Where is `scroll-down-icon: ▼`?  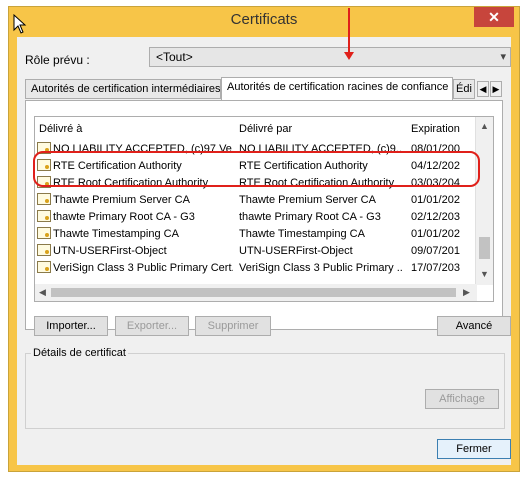
scroll-down-icon: ▼ is located at coordinates (484, 274).